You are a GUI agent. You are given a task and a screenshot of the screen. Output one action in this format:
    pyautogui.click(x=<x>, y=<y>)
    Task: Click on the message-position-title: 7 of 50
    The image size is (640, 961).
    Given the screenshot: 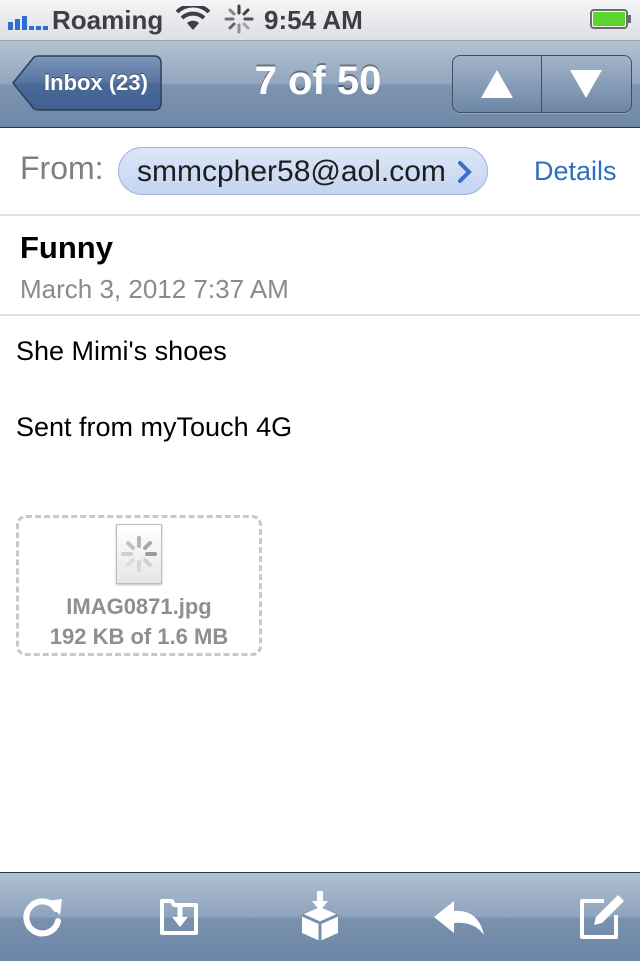 What is the action you would take?
    pyautogui.click(x=318, y=81)
    